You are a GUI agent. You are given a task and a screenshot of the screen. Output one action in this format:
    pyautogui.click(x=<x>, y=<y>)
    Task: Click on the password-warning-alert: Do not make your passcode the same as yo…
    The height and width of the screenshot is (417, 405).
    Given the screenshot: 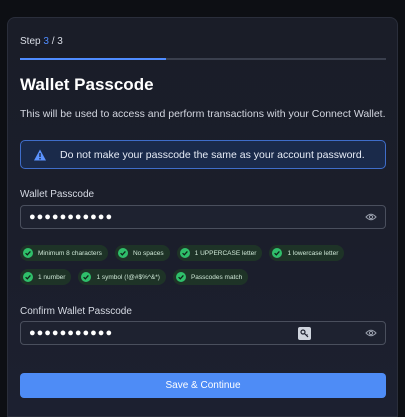 What is the action you would take?
    pyautogui.click(x=203, y=154)
    